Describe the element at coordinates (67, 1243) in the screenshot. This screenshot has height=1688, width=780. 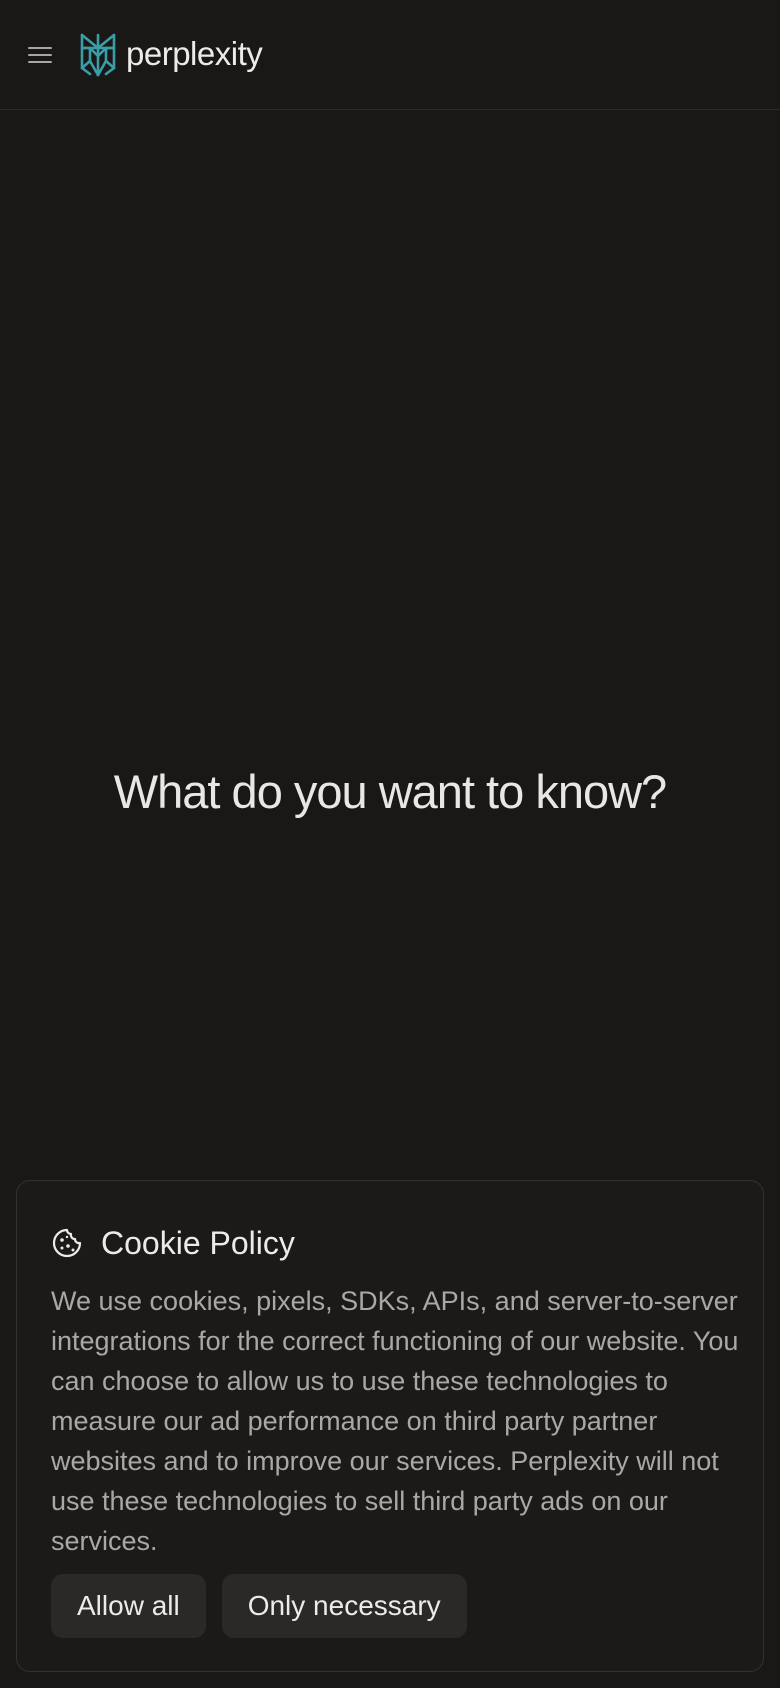
I see `cookie-icon` at that location.